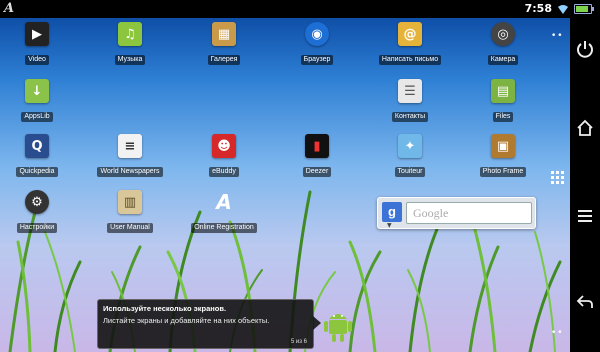 This screenshot has height=352, width=600. What do you see at coordinates (503, 146) in the screenshot?
I see `photo-frame-icon: ▣` at bounding box center [503, 146].